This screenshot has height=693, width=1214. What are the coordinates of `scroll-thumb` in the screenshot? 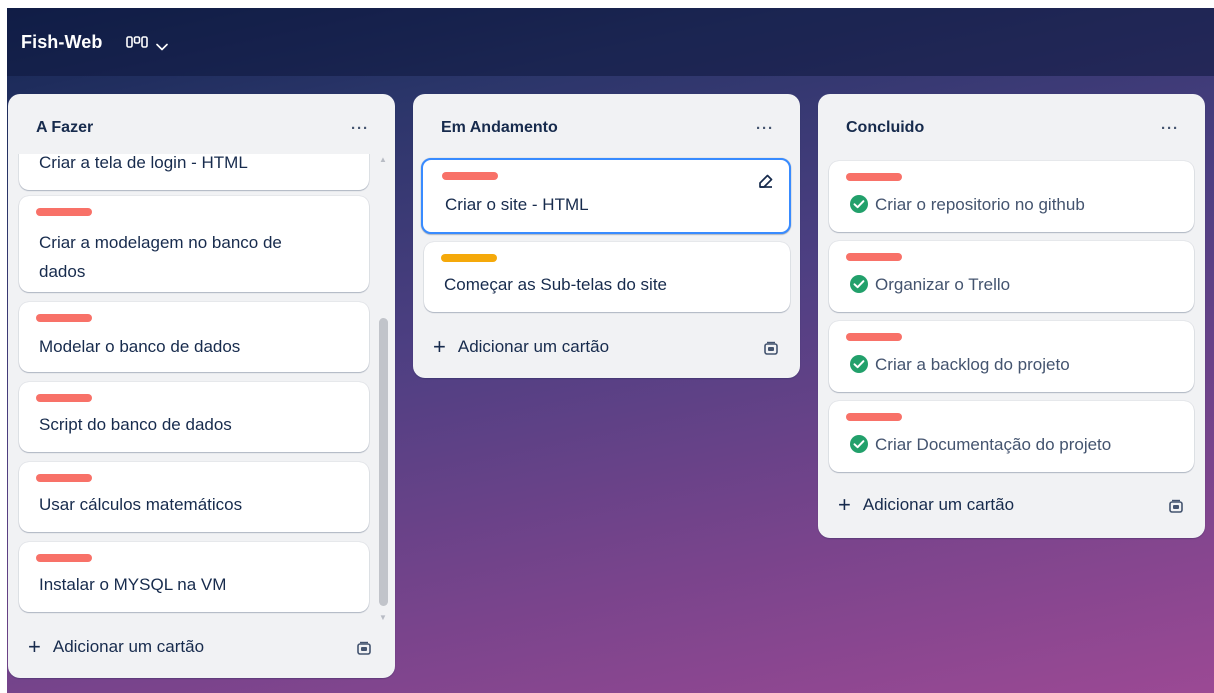 It's located at (383, 462).